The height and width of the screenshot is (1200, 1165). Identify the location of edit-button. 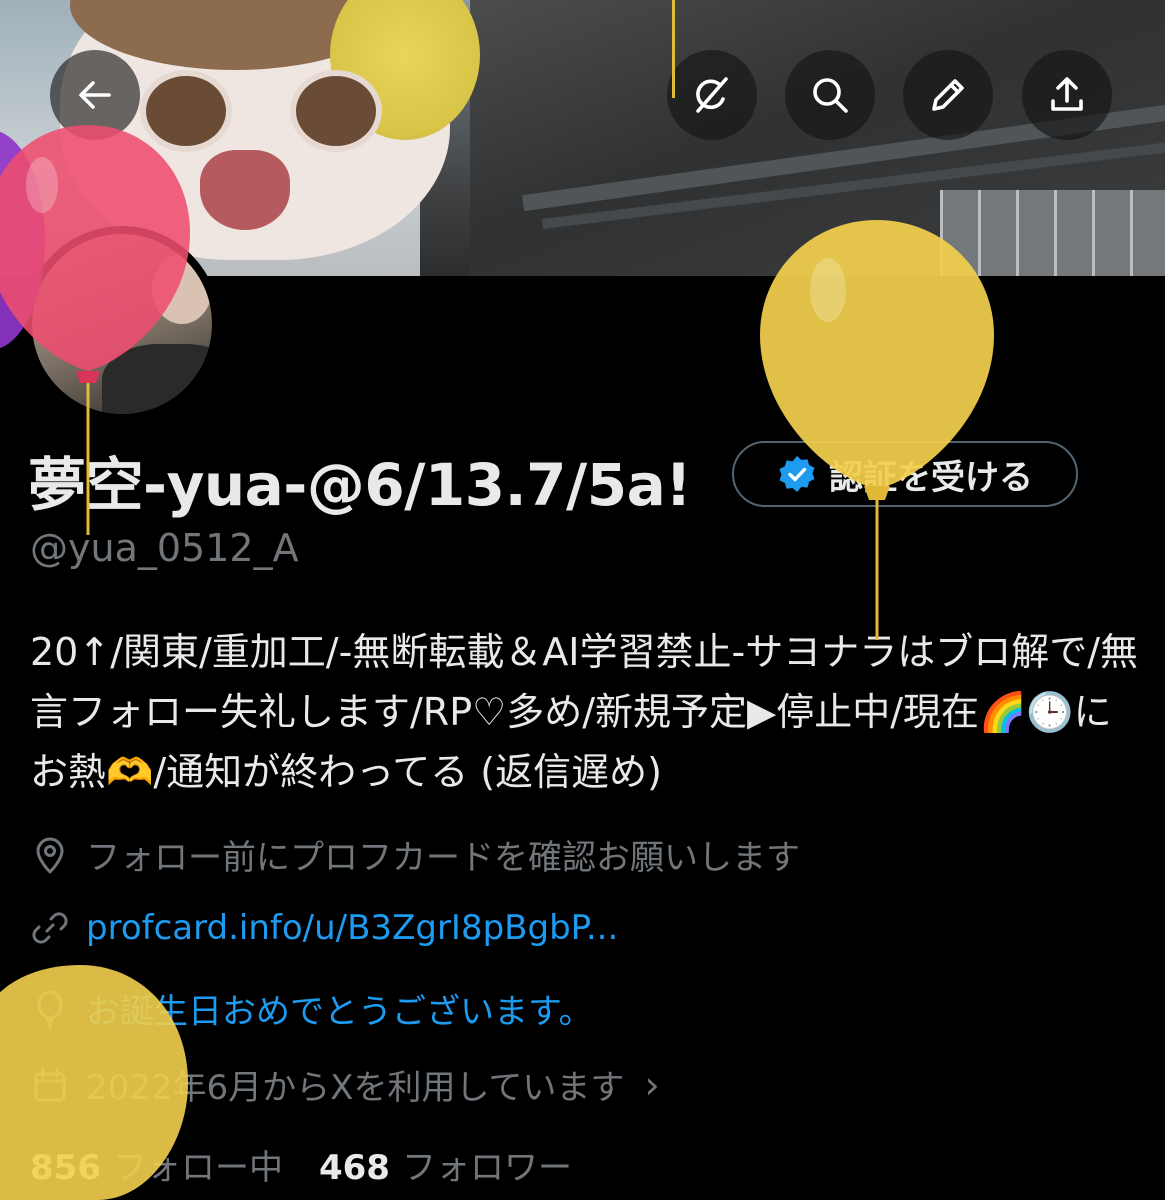
(948, 95).